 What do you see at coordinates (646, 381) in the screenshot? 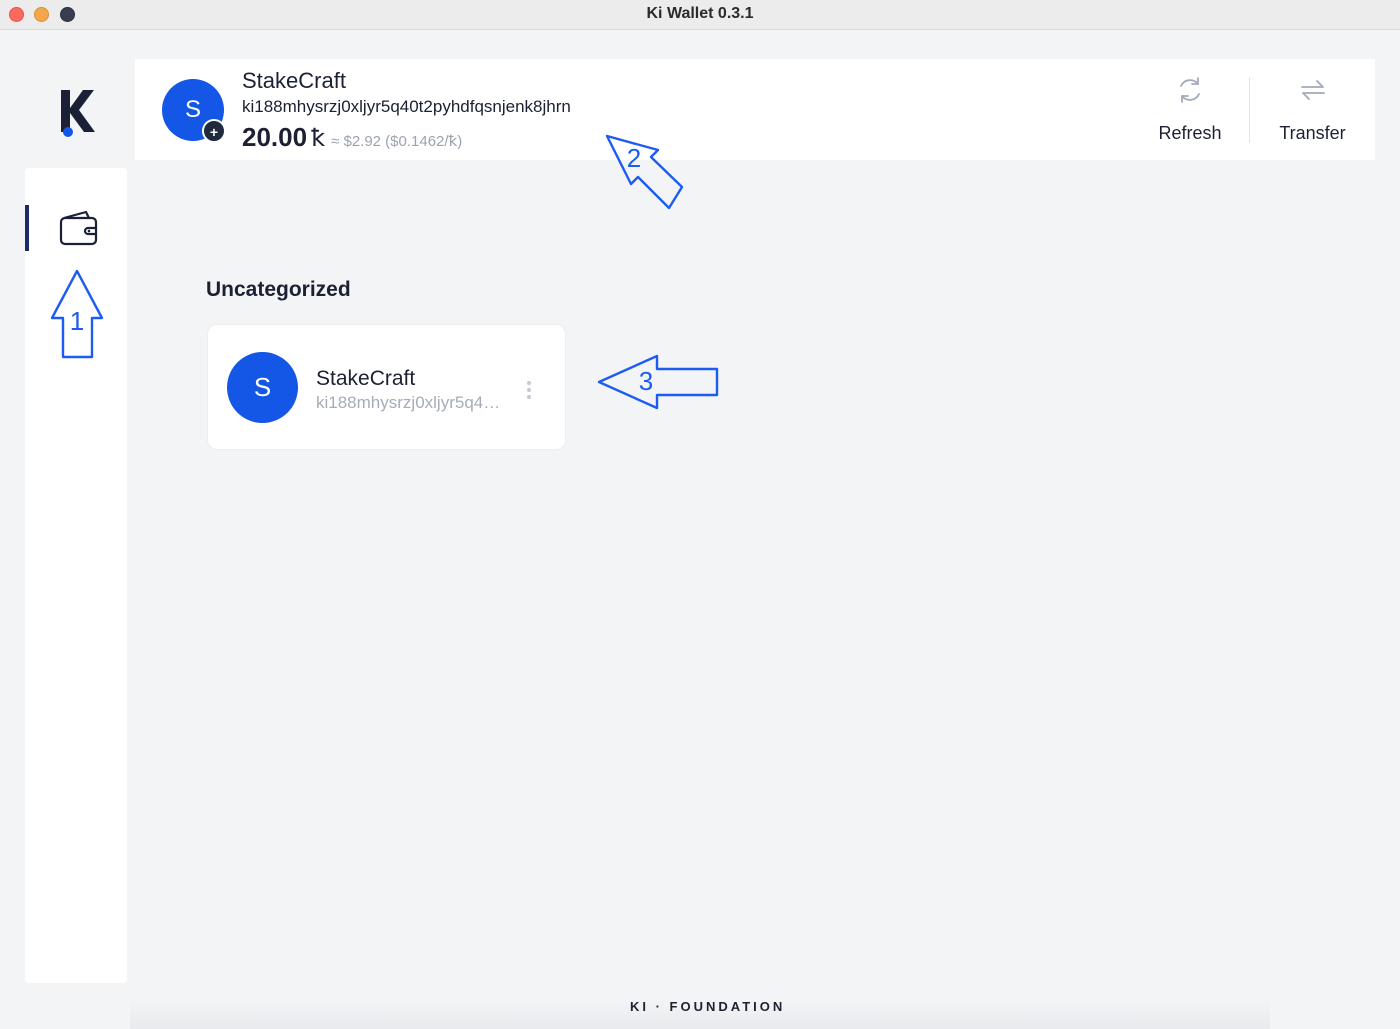
I see `annotation-label-3: 3` at bounding box center [646, 381].